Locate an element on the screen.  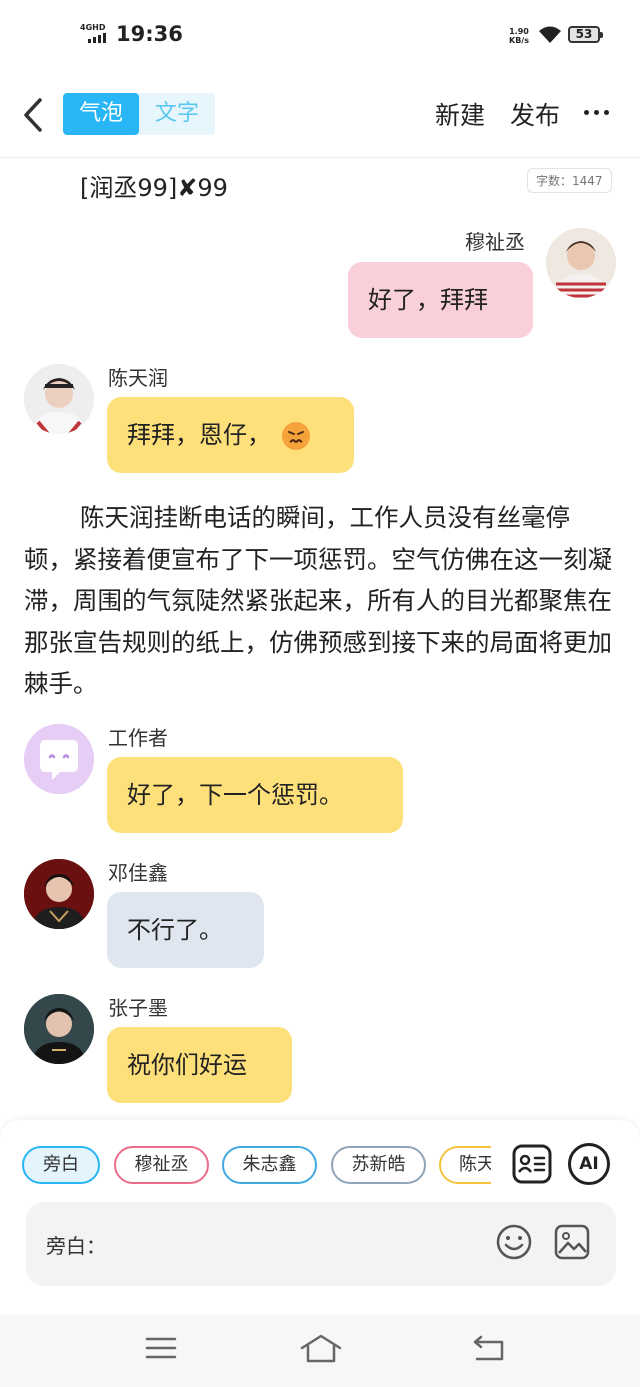
input-role-label: 旁白： is located at coordinates (76, 1246).